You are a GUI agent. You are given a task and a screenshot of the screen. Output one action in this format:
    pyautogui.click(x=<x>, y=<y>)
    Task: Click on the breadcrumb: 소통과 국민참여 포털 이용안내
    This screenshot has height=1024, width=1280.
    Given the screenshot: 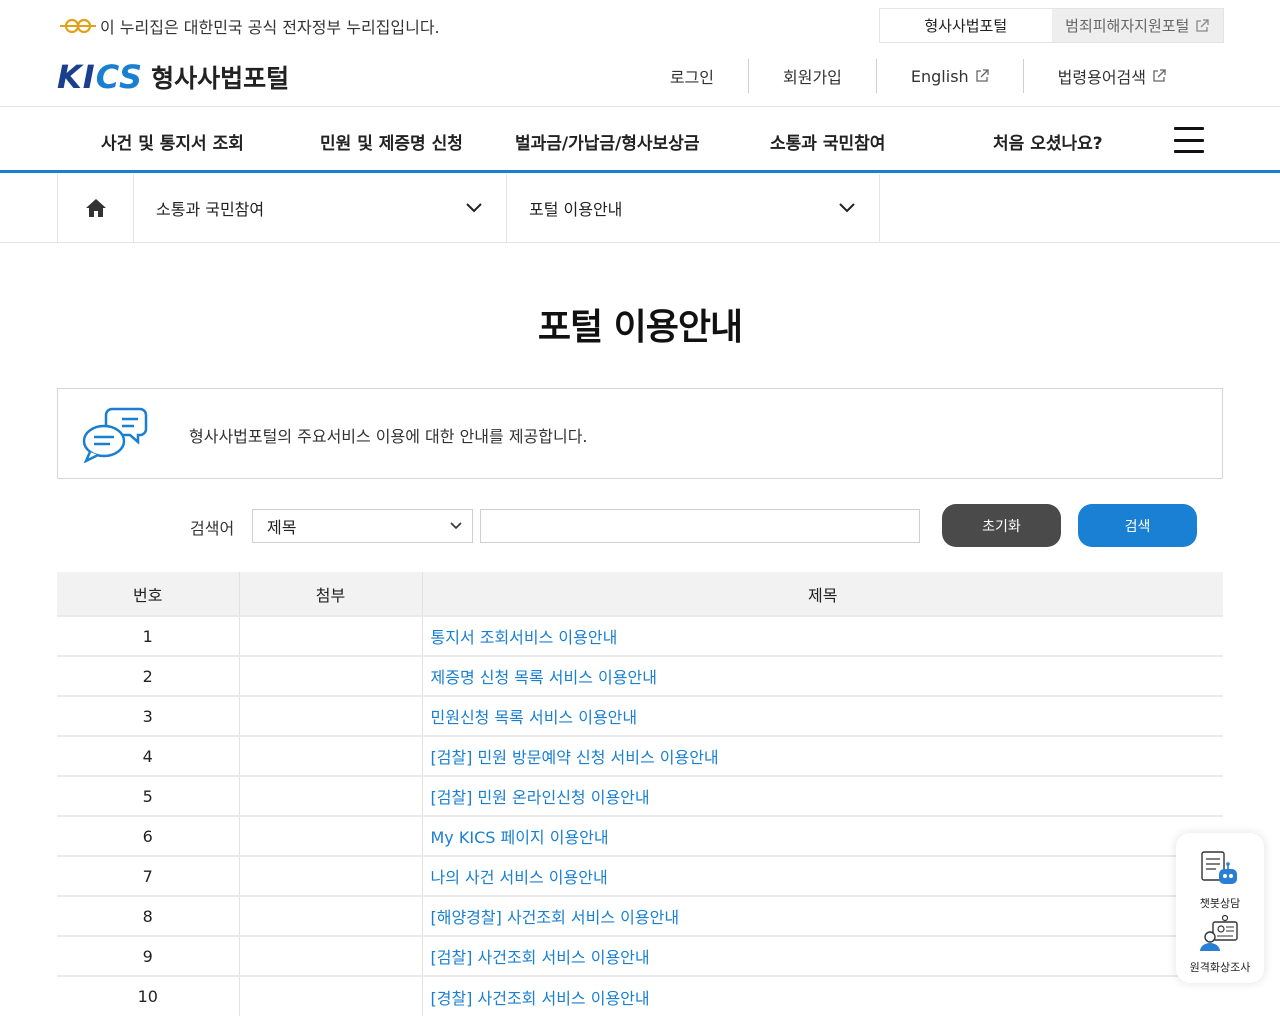 What is the action you would take?
    pyautogui.click(x=640, y=208)
    